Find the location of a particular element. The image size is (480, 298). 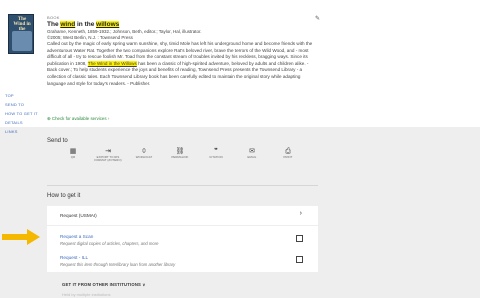

send-to-heading: Send to is located at coordinates (57, 141).